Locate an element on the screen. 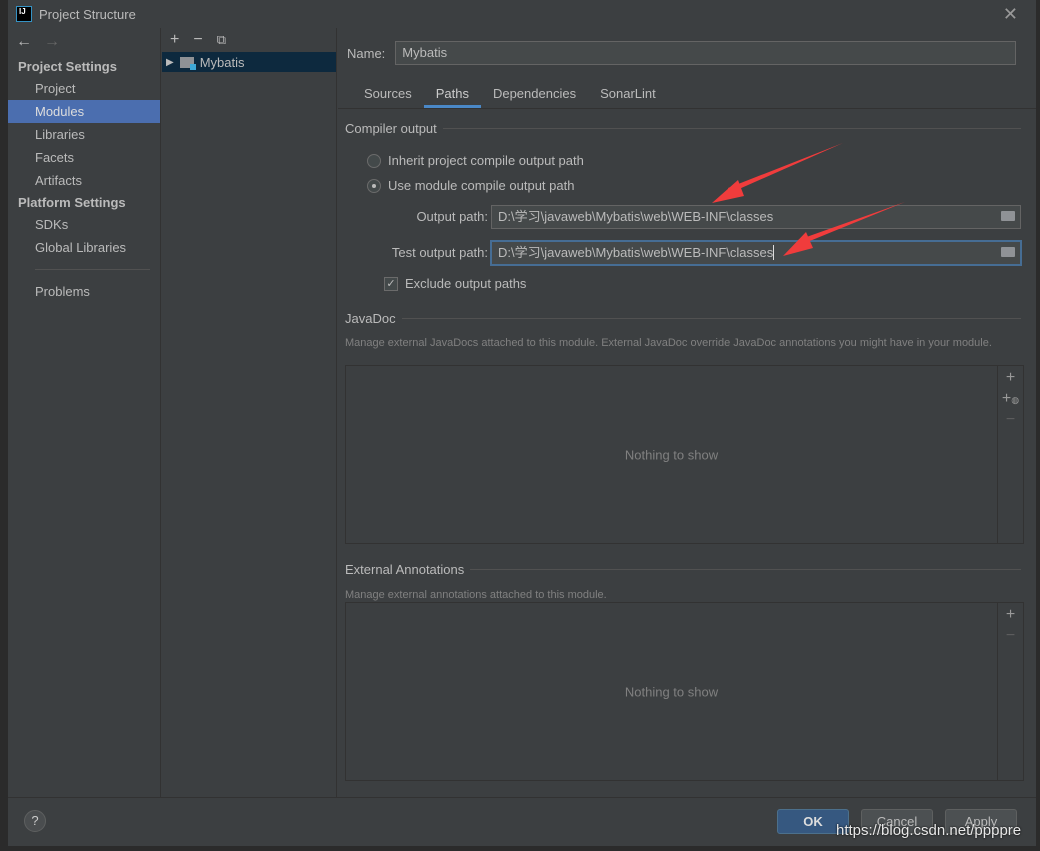  watermark: https://blog.csdn.net/ppppre is located at coordinates (929, 830).